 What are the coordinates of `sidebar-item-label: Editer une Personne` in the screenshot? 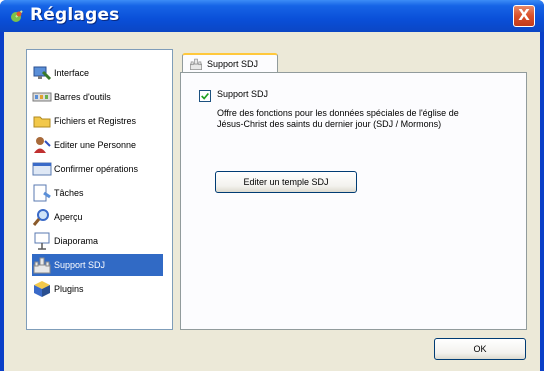 It's located at (95, 145).